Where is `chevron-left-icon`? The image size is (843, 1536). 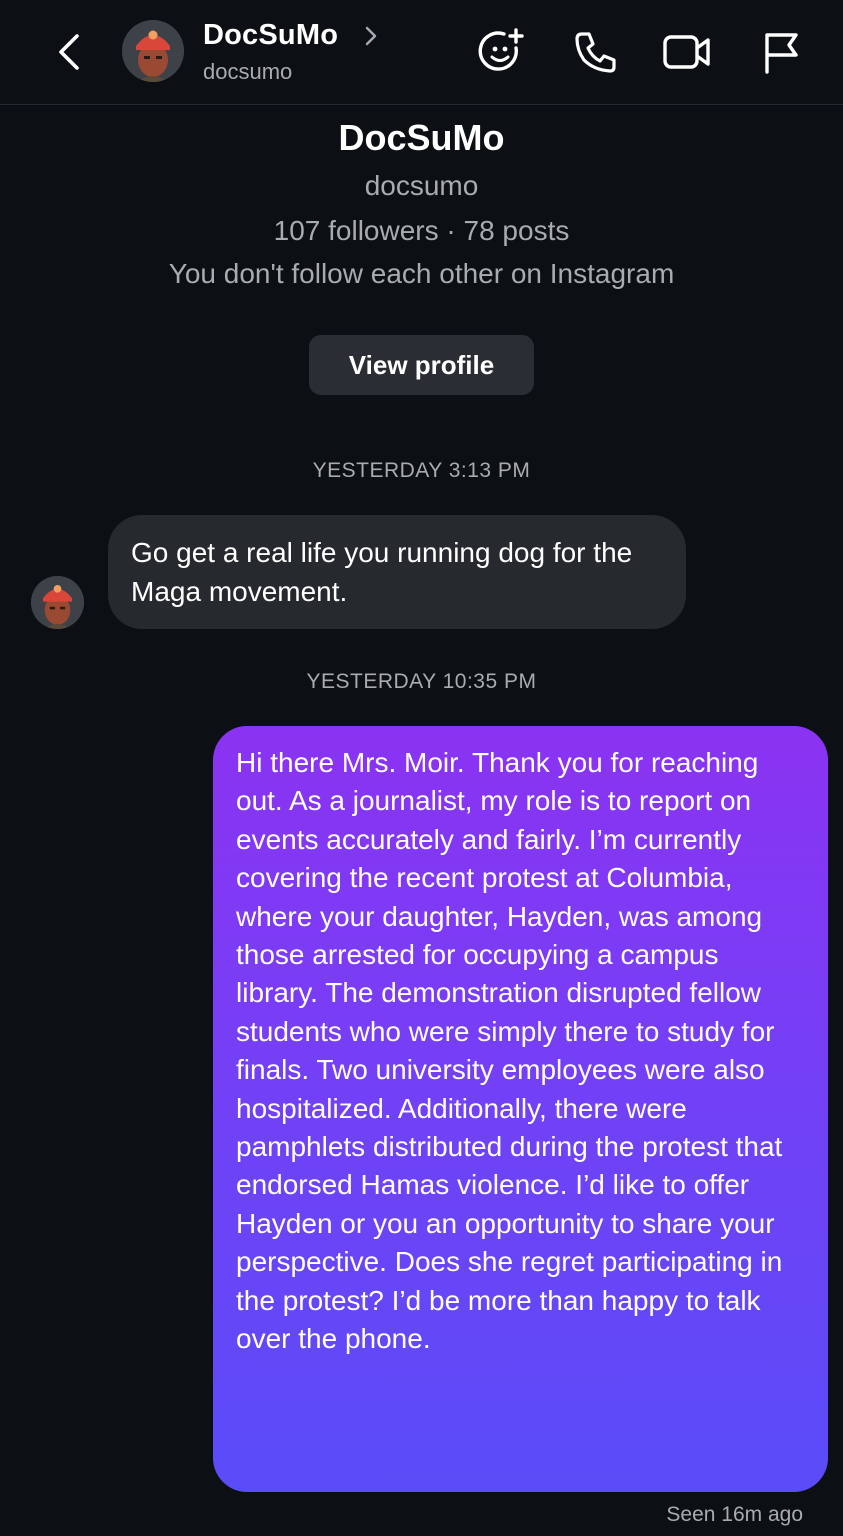
chevron-left-icon is located at coordinates (69, 52).